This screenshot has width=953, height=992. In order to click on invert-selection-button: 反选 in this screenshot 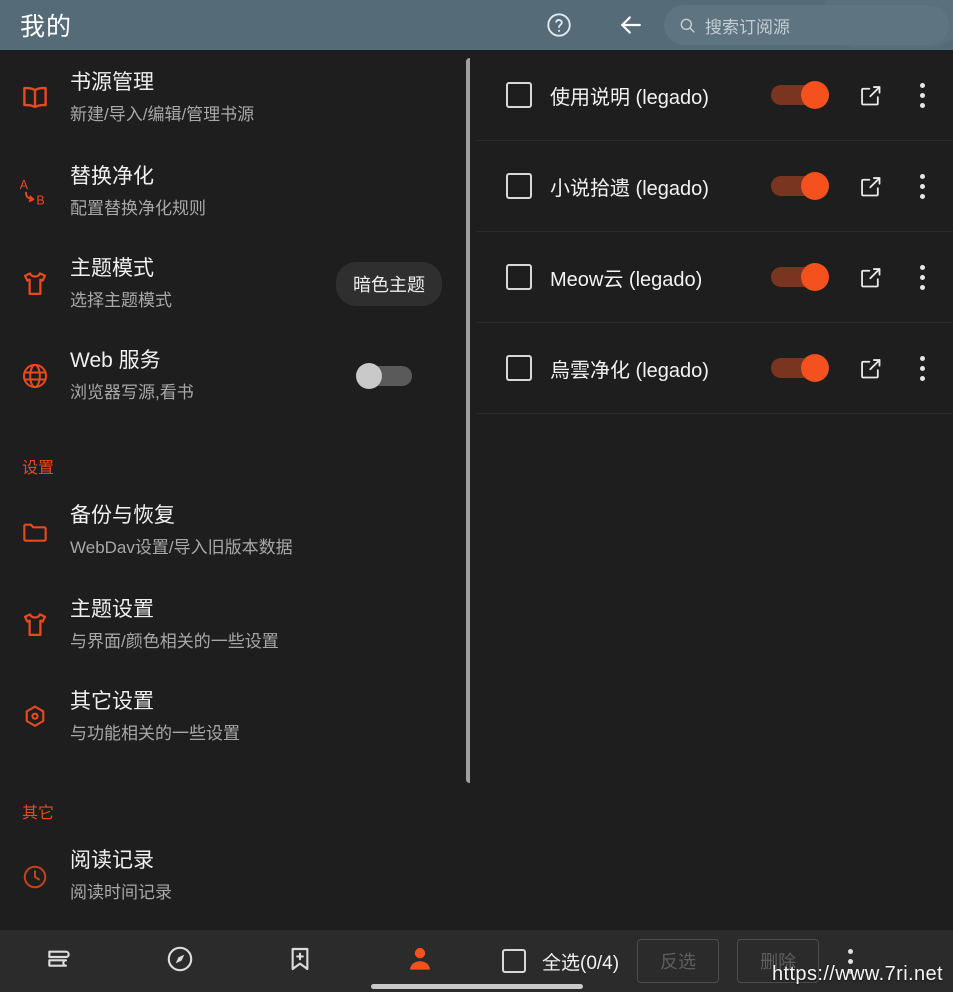, I will do `click(678, 961)`.